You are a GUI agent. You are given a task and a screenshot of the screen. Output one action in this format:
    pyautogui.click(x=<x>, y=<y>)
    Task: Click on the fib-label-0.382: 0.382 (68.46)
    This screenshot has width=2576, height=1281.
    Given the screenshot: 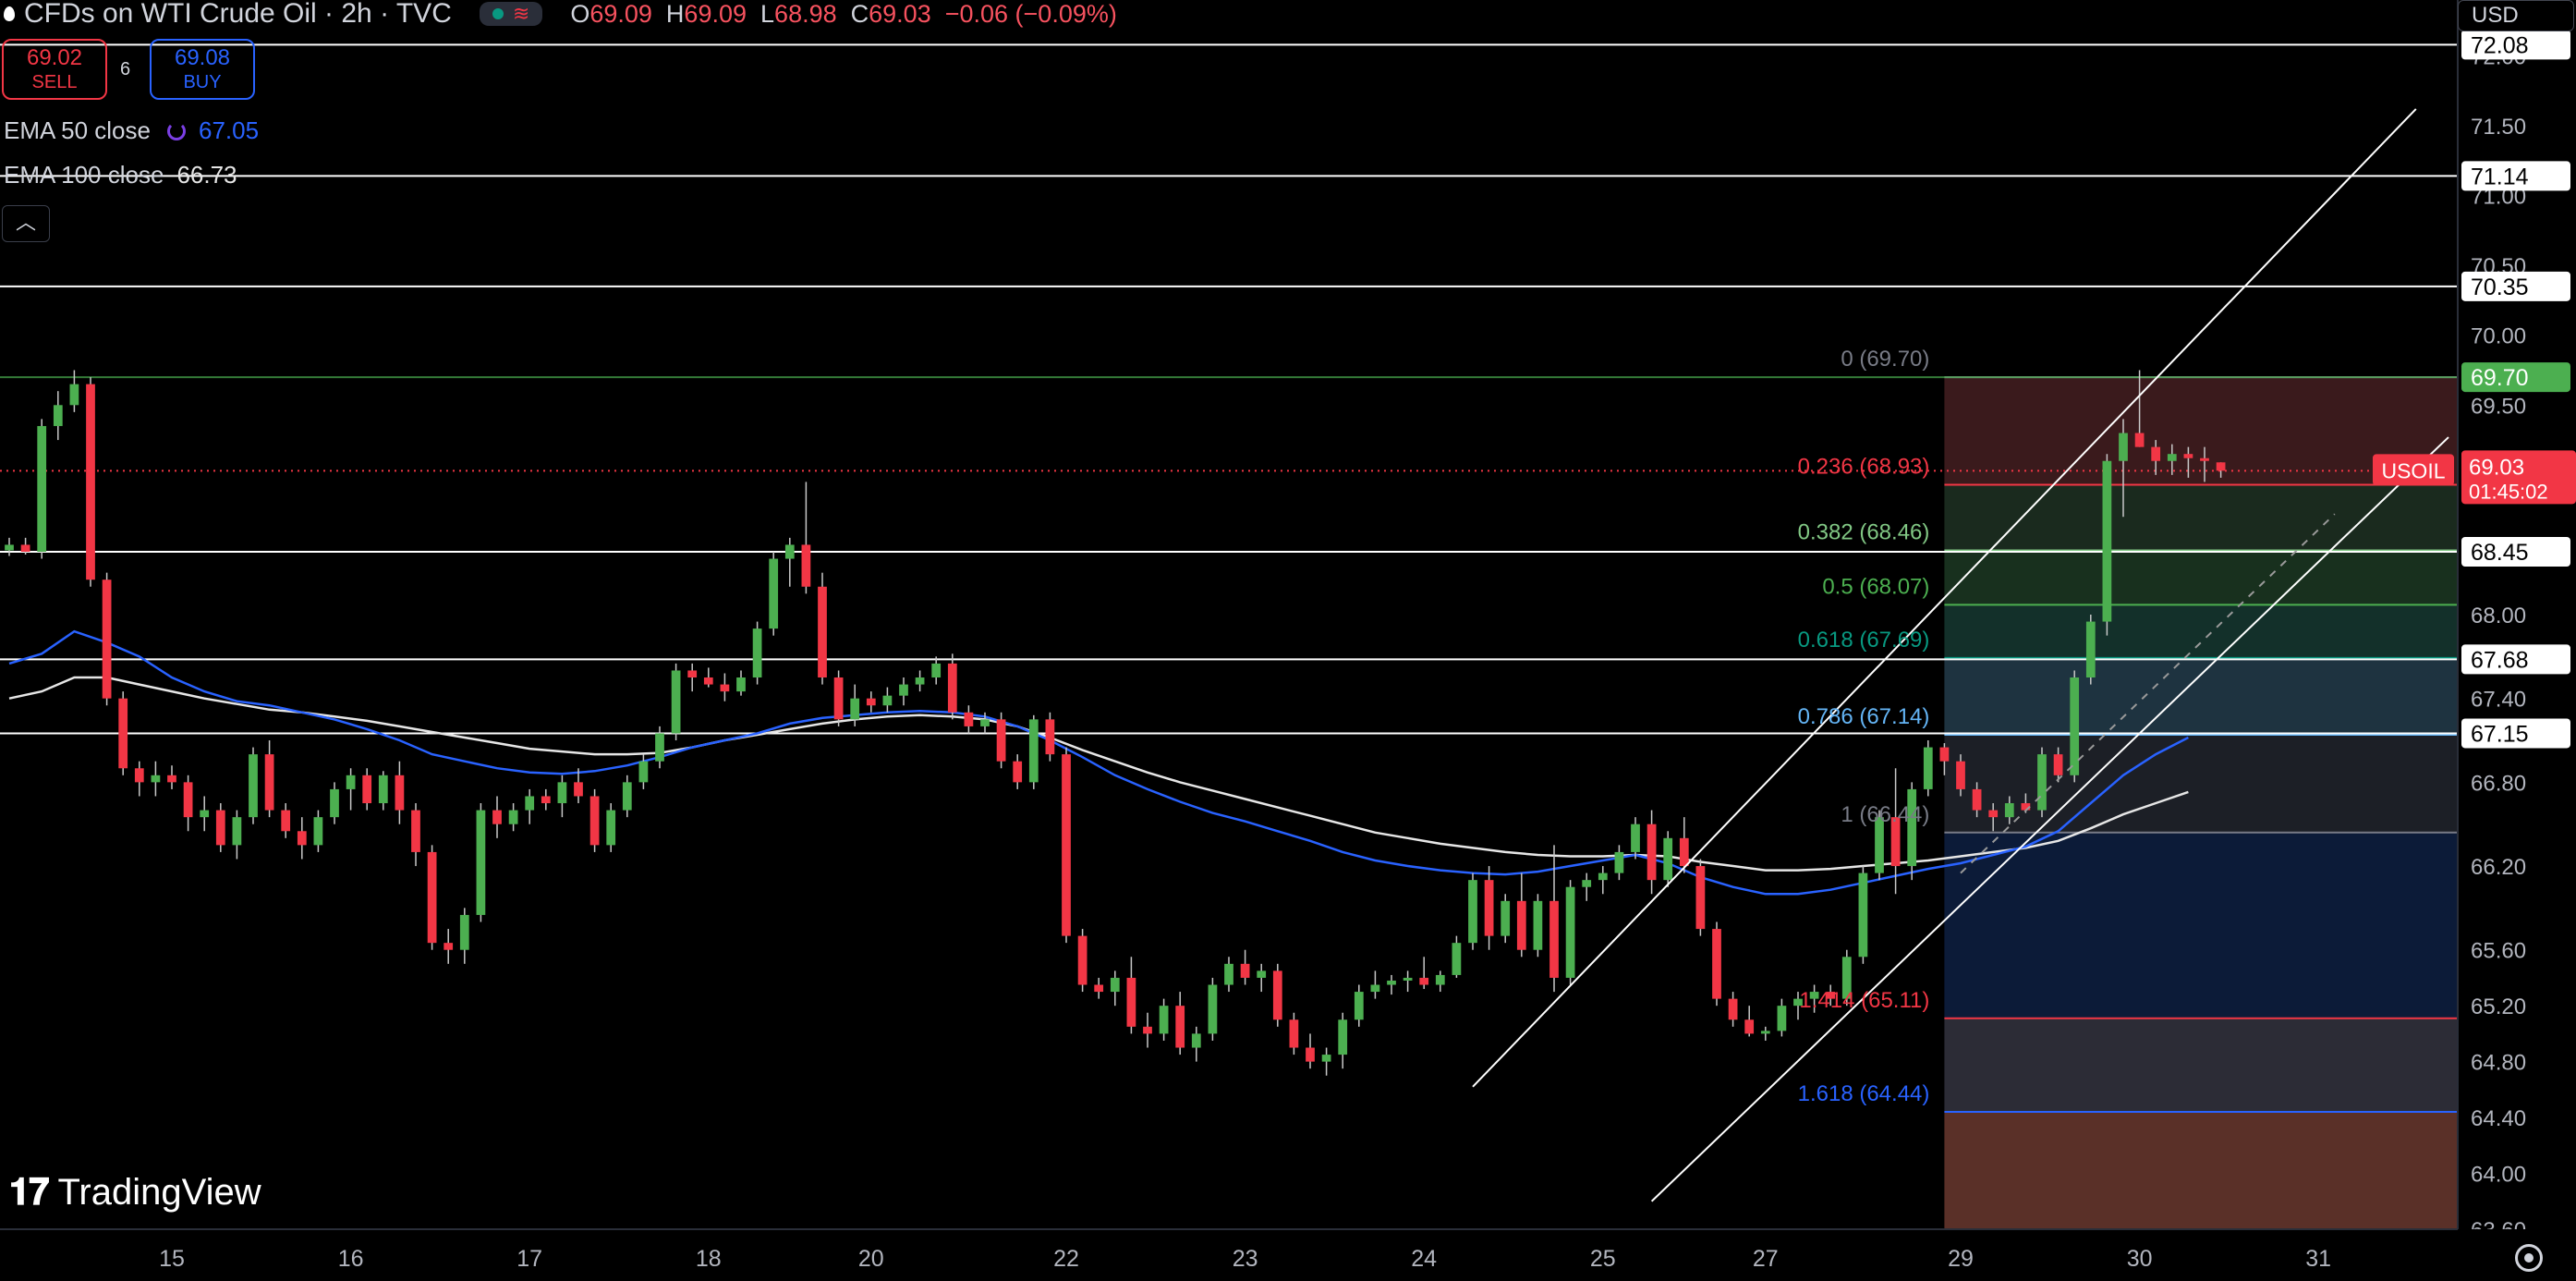 What is the action you would take?
    pyautogui.click(x=1864, y=531)
    